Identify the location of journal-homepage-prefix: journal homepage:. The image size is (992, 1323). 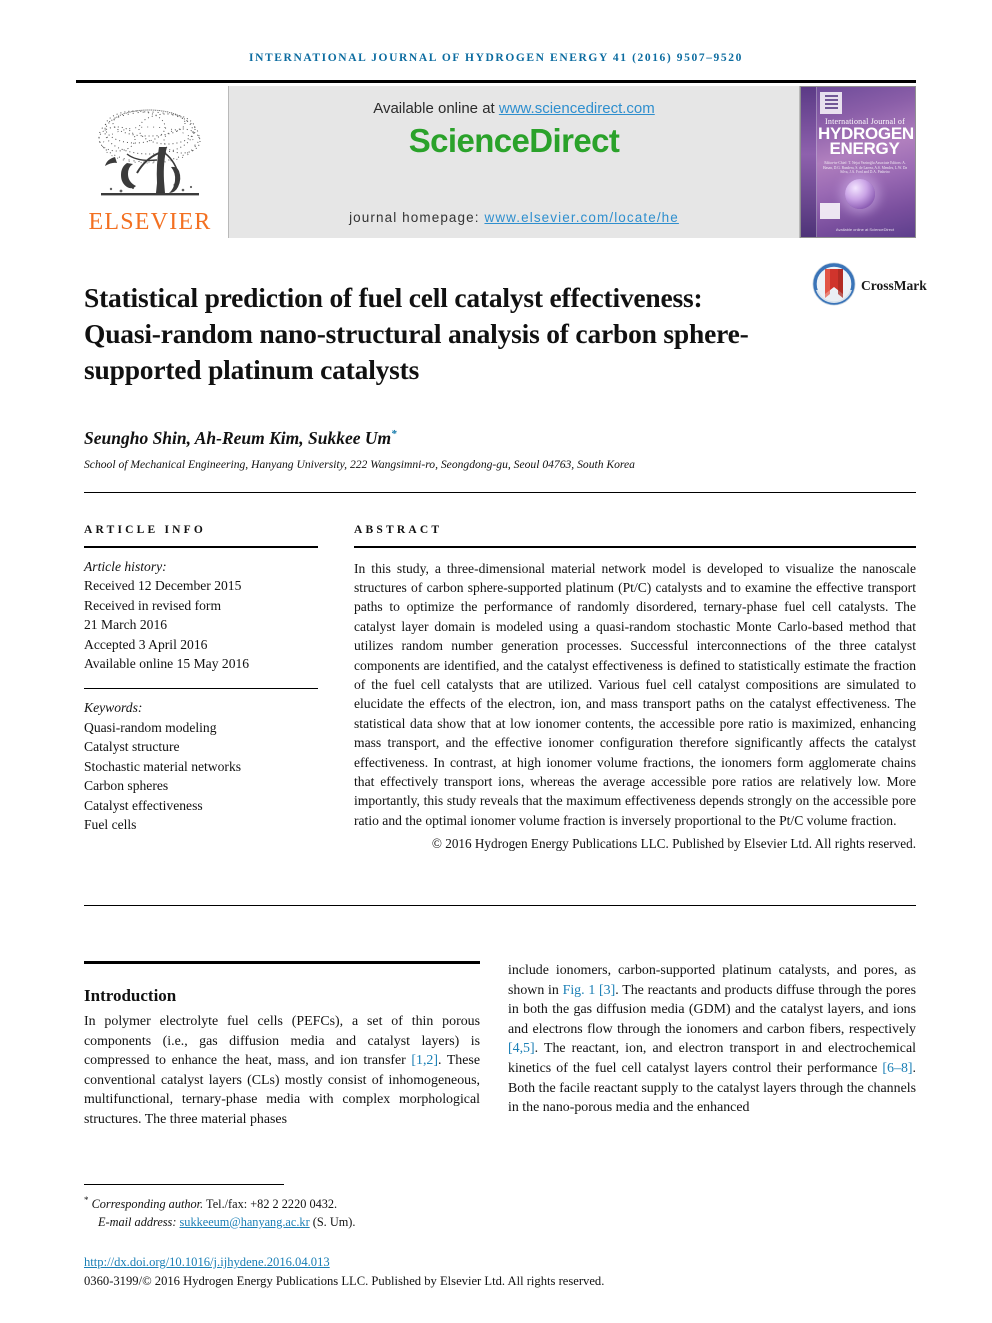
(417, 217).